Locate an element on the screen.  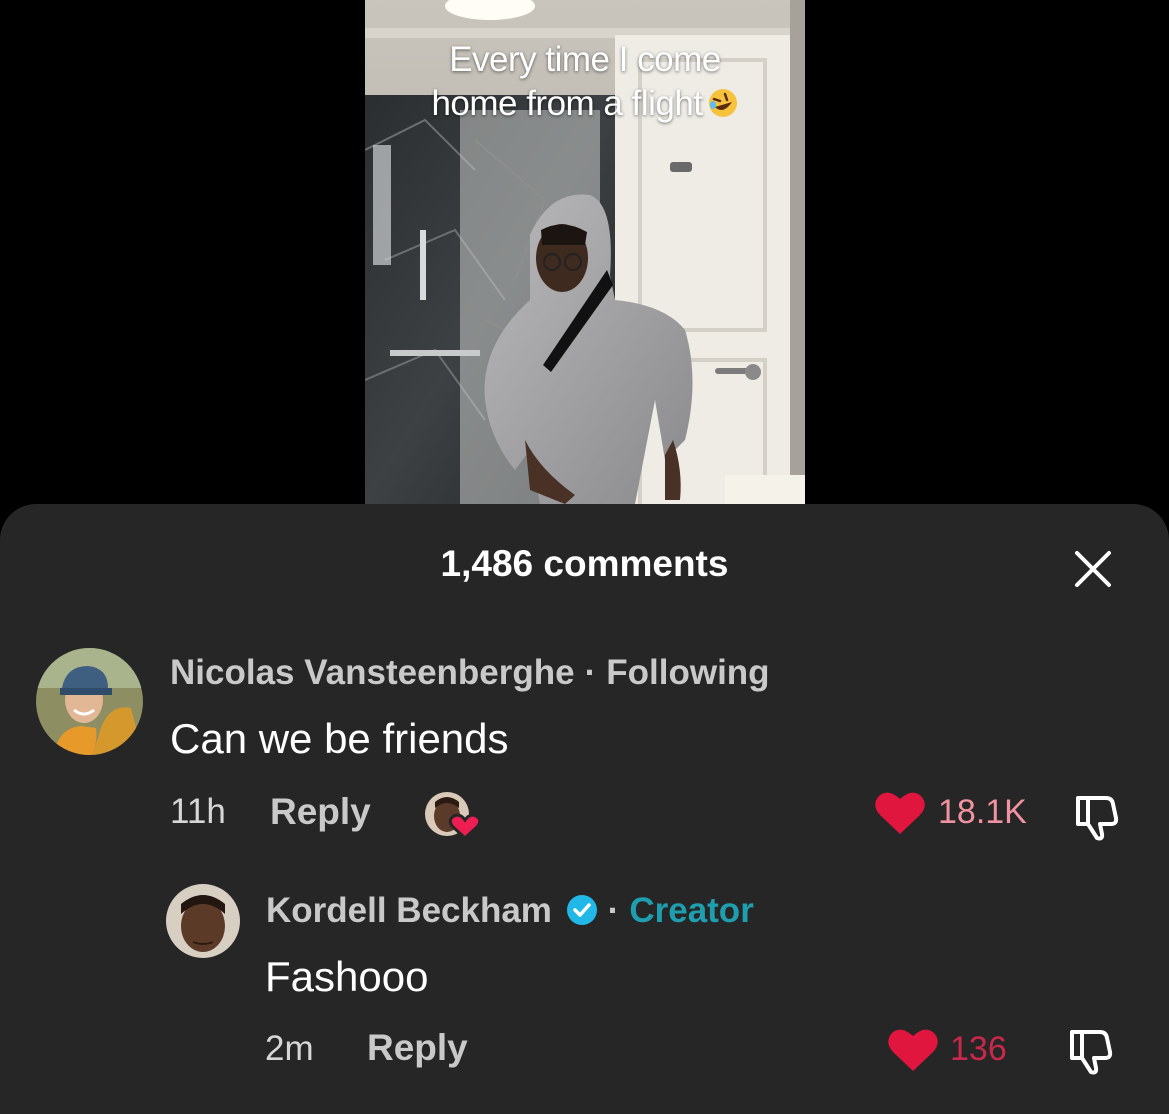
comments-count-title: 1,486 comments is located at coordinates (584, 563).